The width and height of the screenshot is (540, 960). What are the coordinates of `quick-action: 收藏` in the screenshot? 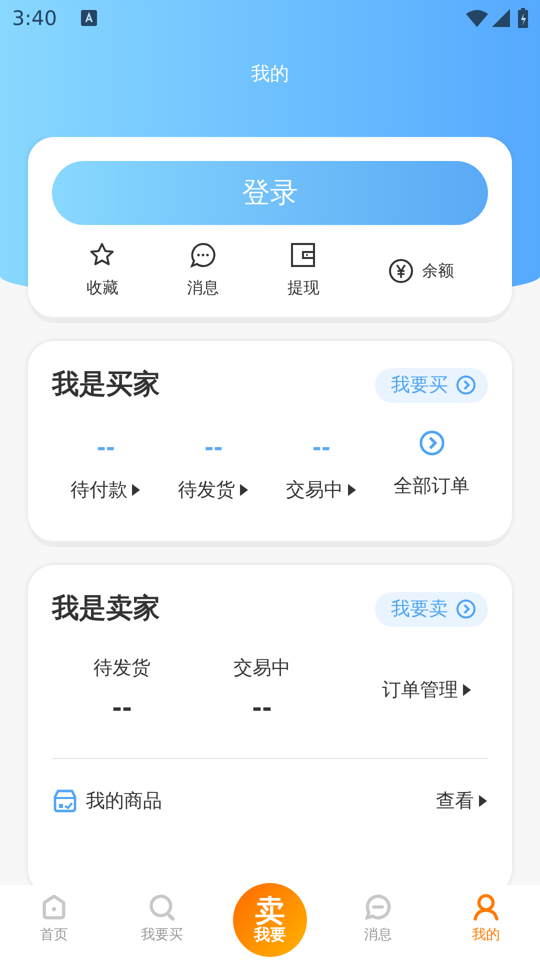 It's located at (102, 271).